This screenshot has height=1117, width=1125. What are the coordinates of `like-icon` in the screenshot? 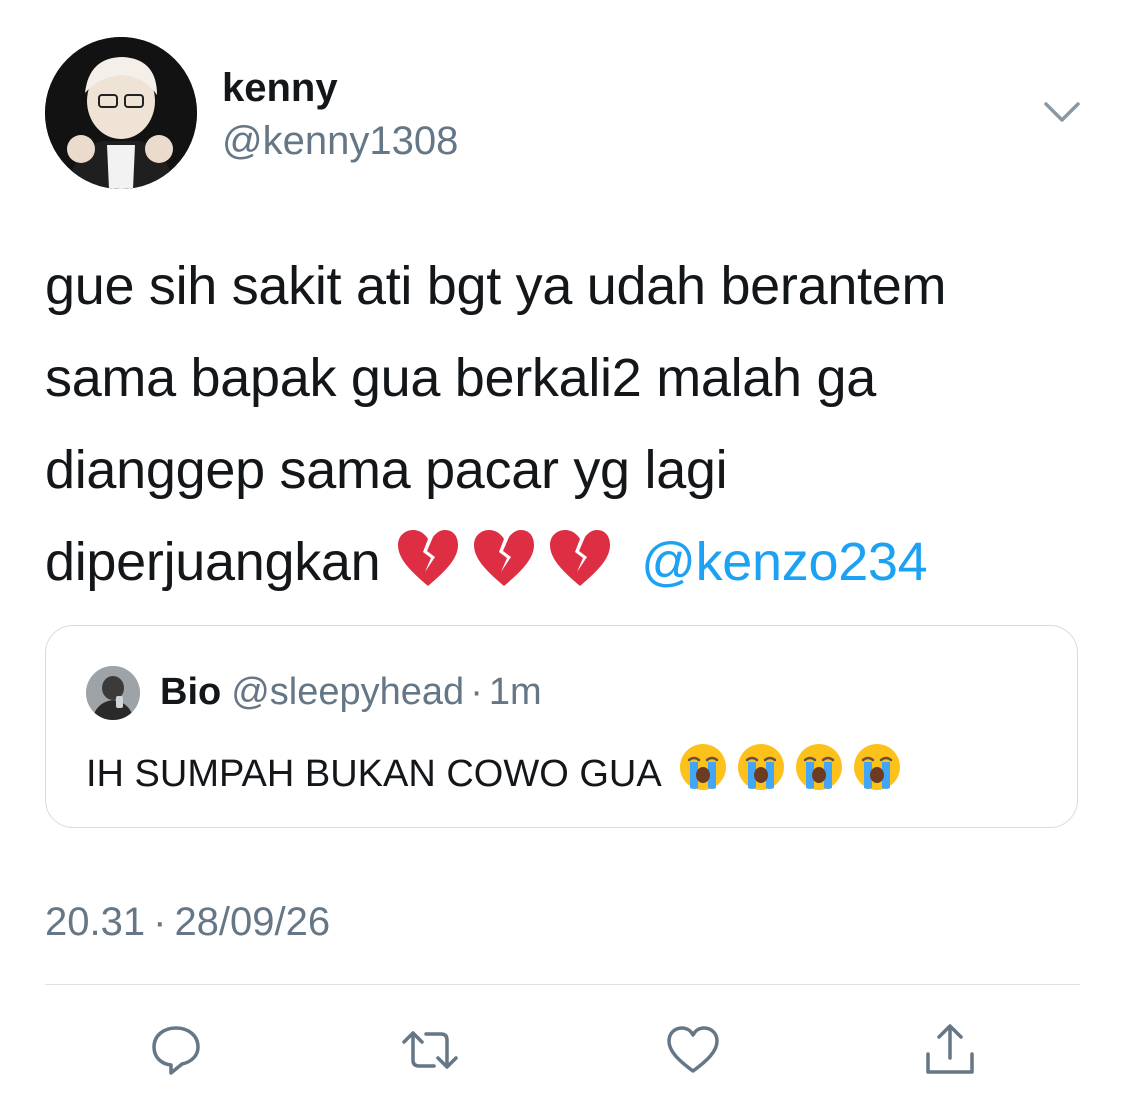 It's located at (693, 1050).